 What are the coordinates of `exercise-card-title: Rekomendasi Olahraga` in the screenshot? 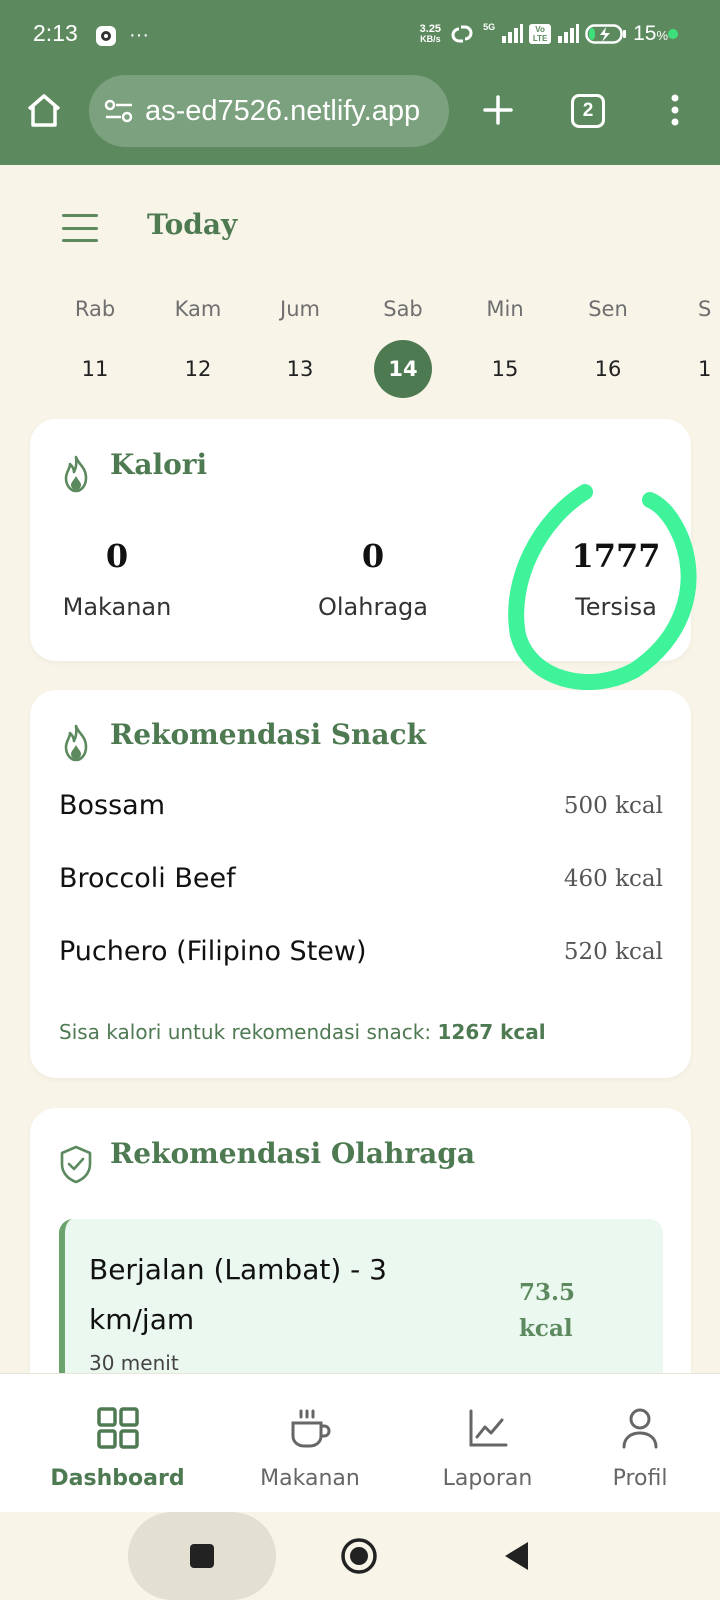 It's located at (292, 1153).